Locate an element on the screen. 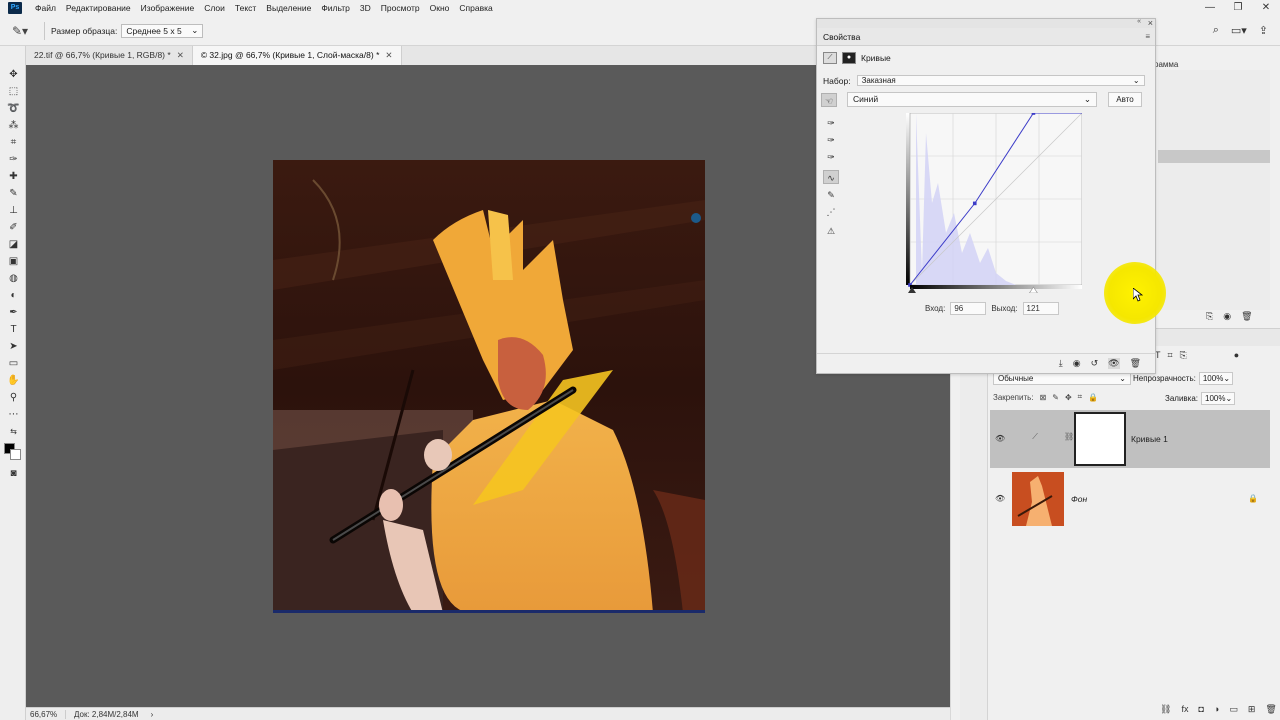  lock-artboard-icon: ⌗ is located at coordinates (1080, 397).